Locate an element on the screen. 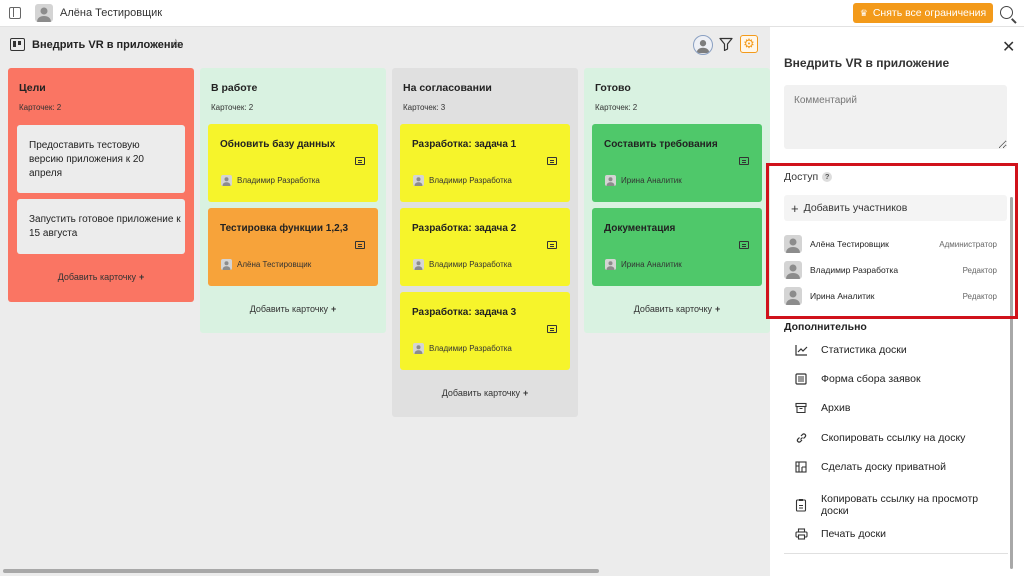 This screenshot has width=1024, height=576. card: Составить требования Ирина Аналитик is located at coordinates (677, 163).